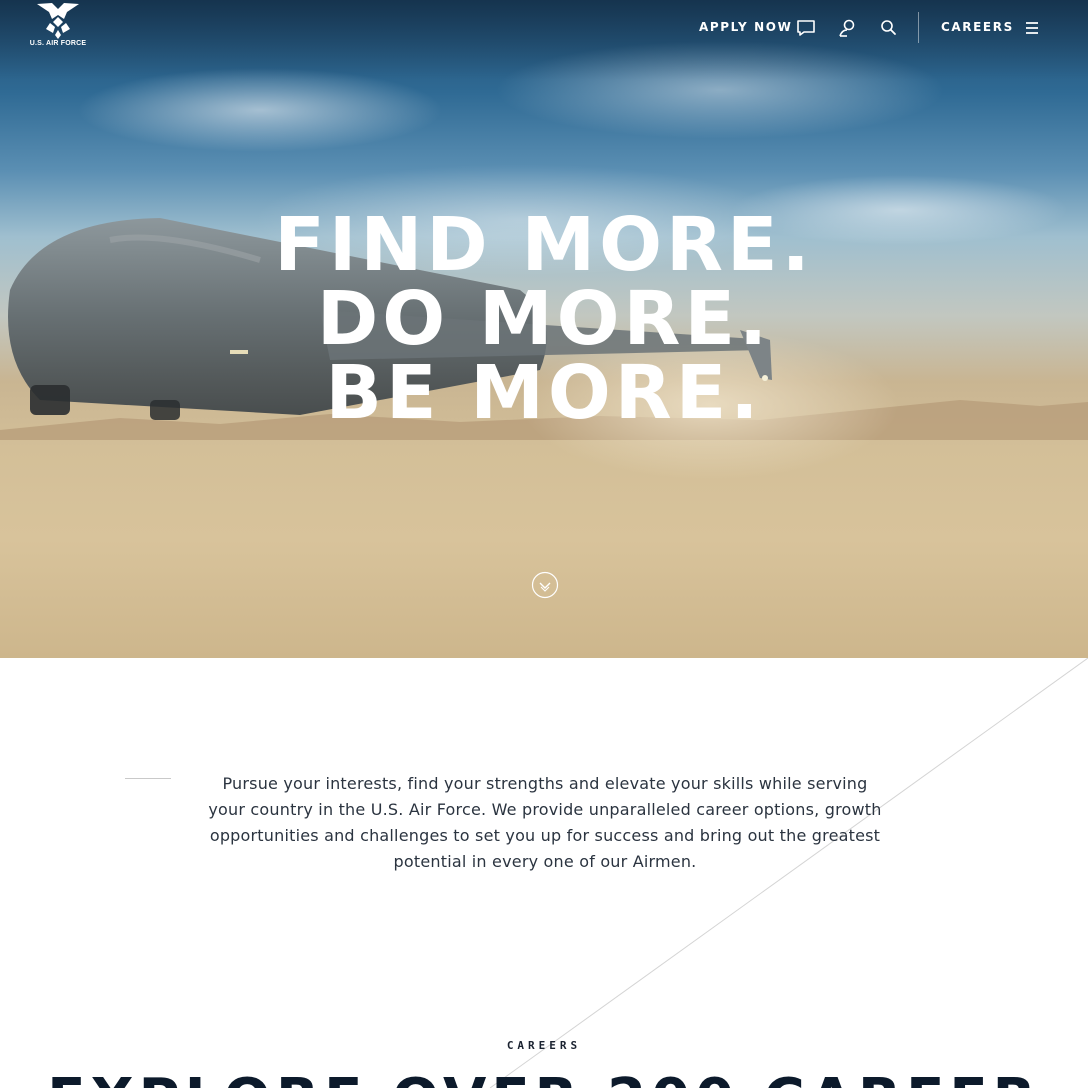  What do you see at coordinates (745, 27) in the screenshot?
I see `apply-now-link: APPLY NOW` at bounding box center [745, 27].